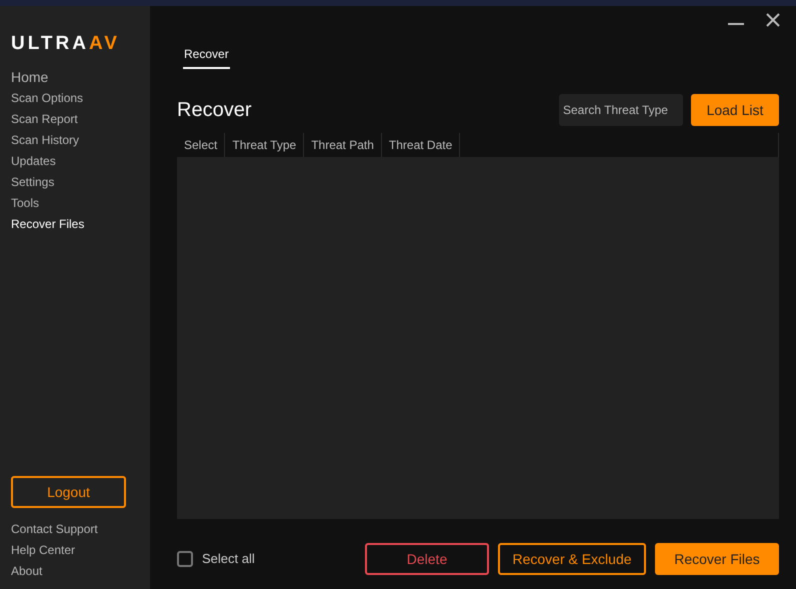 The height and width of the screenshot is (589, 796). I want to click on action-button: Recover Files, so click(717, 559).